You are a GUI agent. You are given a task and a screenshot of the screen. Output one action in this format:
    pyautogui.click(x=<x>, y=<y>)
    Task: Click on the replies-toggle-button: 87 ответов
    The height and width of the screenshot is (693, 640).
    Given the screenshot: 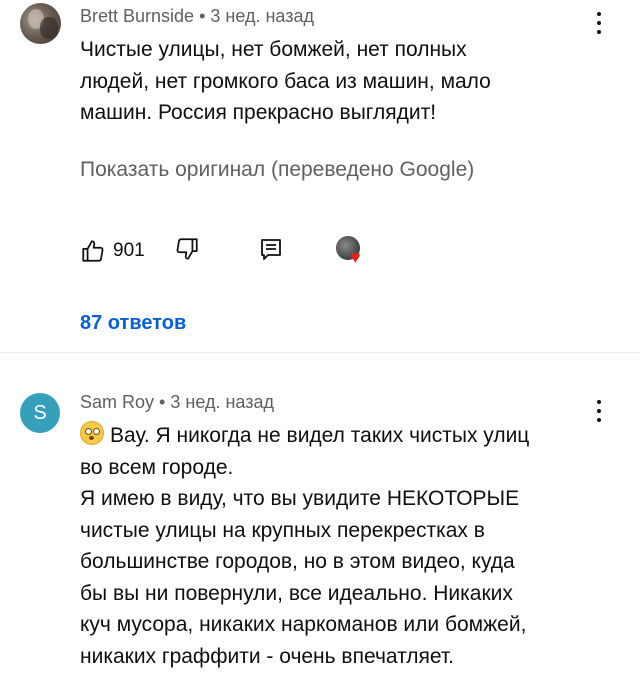 What is the action you would take?
    pyautogui.click(x=133, y=323)
    